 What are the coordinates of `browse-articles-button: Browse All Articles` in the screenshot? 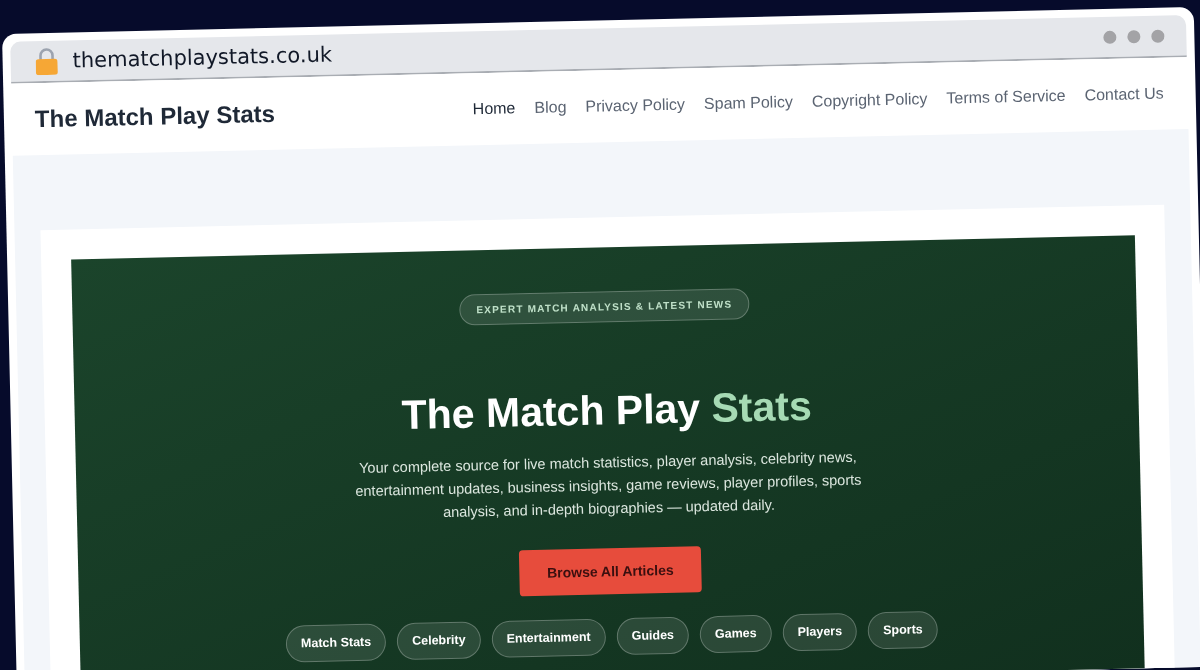 It's located at (610, 571).